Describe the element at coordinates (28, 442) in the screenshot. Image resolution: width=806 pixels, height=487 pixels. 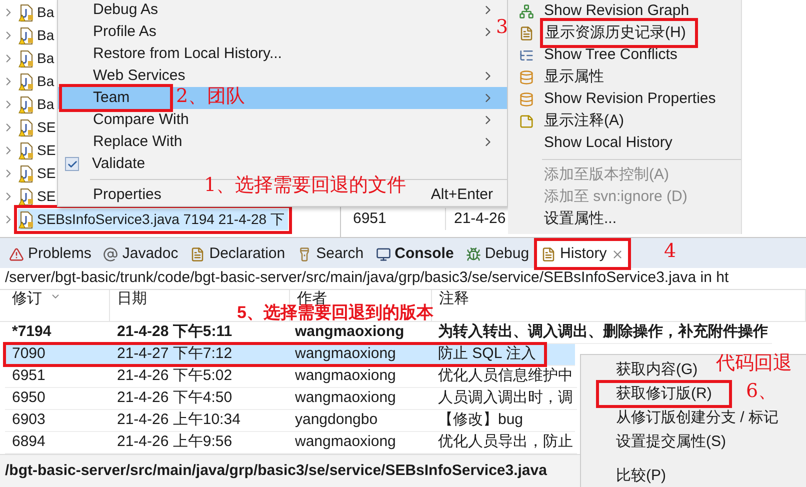
I see `revision-cell-text: 6894` at that location.